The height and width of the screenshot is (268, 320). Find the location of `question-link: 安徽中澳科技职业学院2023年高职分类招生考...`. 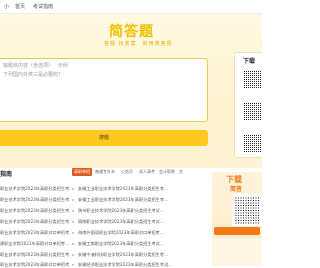

question-link: 安徽中澳科技职业学院2023年高职分类招生考... is located at coordinates (140, 255).